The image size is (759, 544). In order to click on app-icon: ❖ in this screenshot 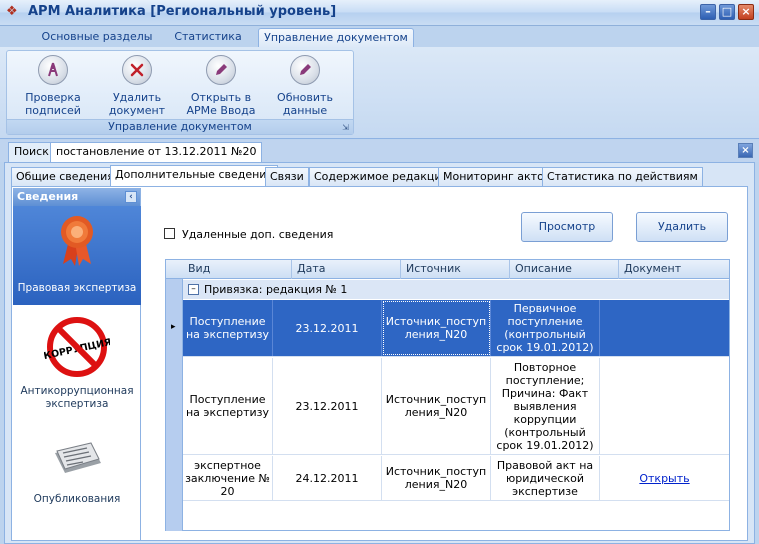, I will do `click(12, 11)`.